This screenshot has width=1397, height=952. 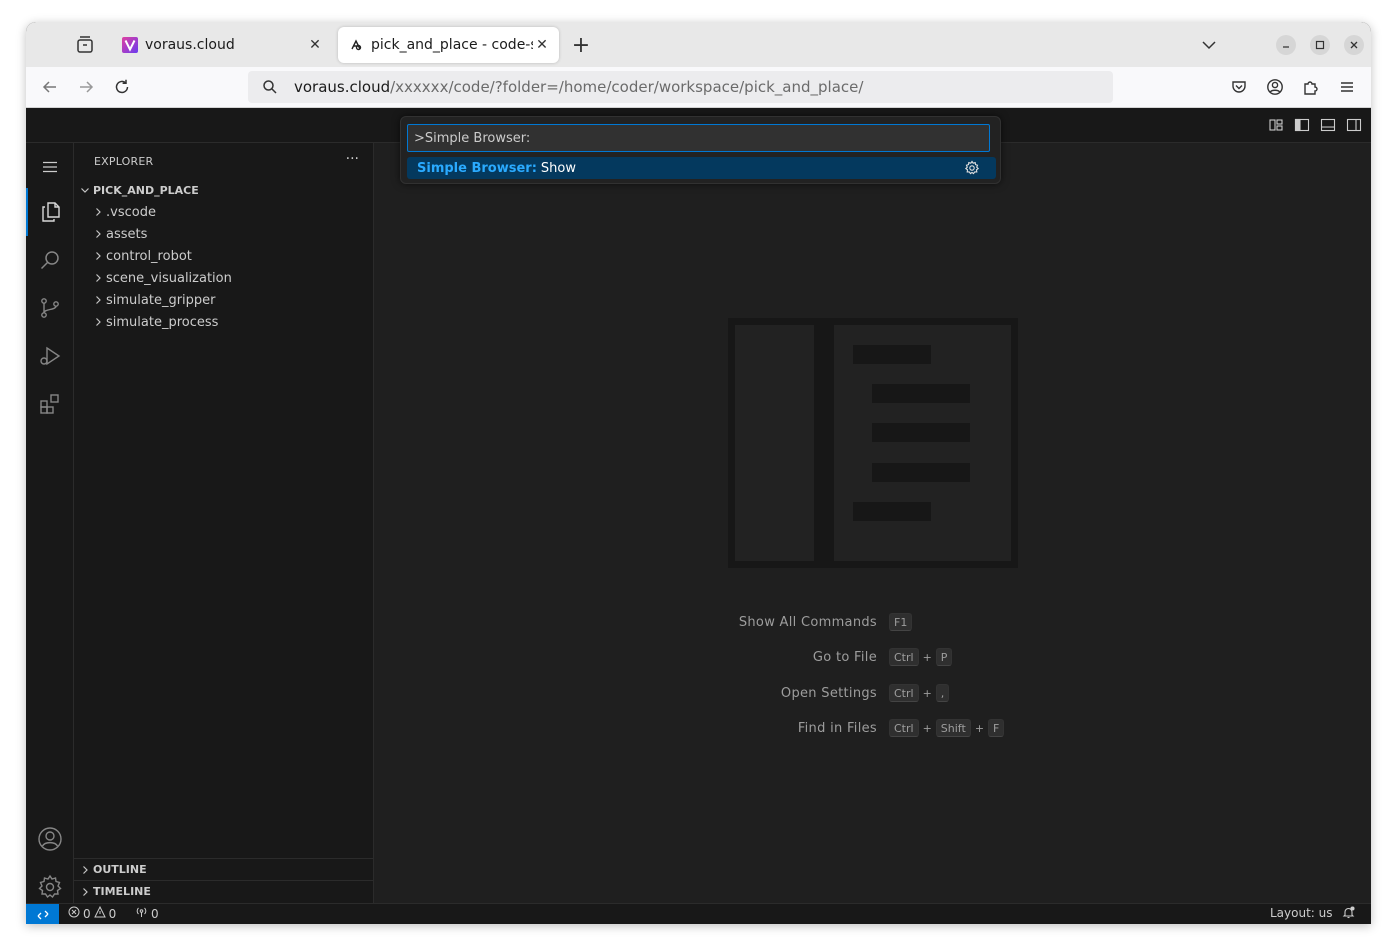 I want to click on customize-layout-icon, so click(x=1276, y=125).